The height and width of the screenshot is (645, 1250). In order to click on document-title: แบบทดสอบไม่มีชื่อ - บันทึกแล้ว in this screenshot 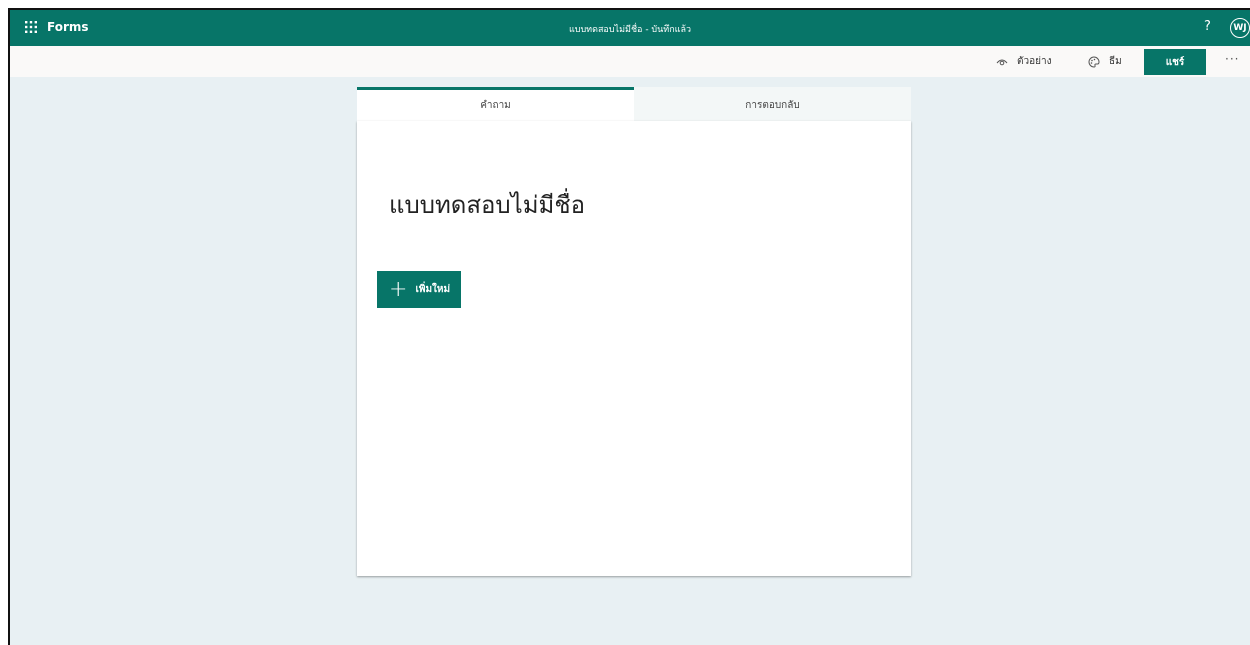, I will do `click(630, 30)`.